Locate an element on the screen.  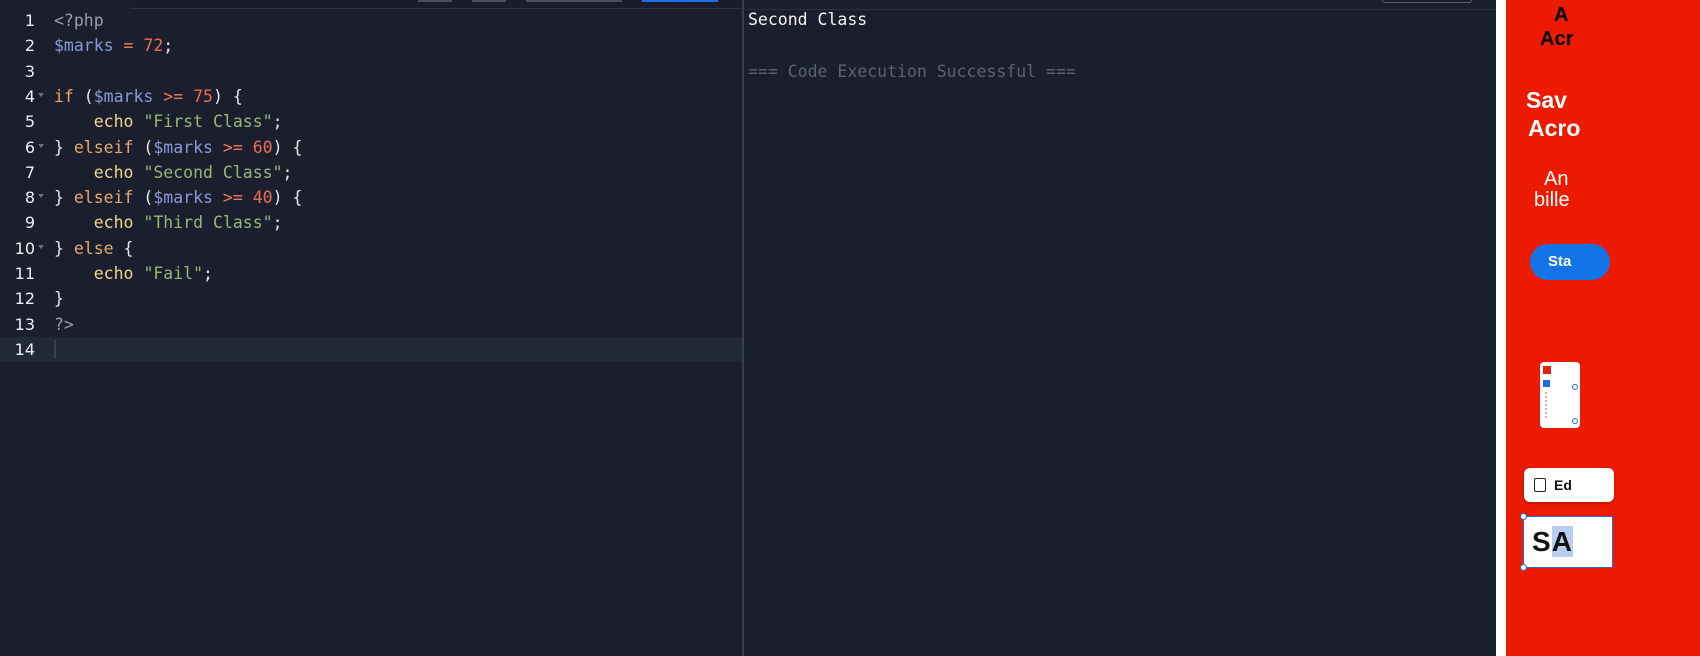
code-line: 1 <?php is located at coordinates (371, 20).